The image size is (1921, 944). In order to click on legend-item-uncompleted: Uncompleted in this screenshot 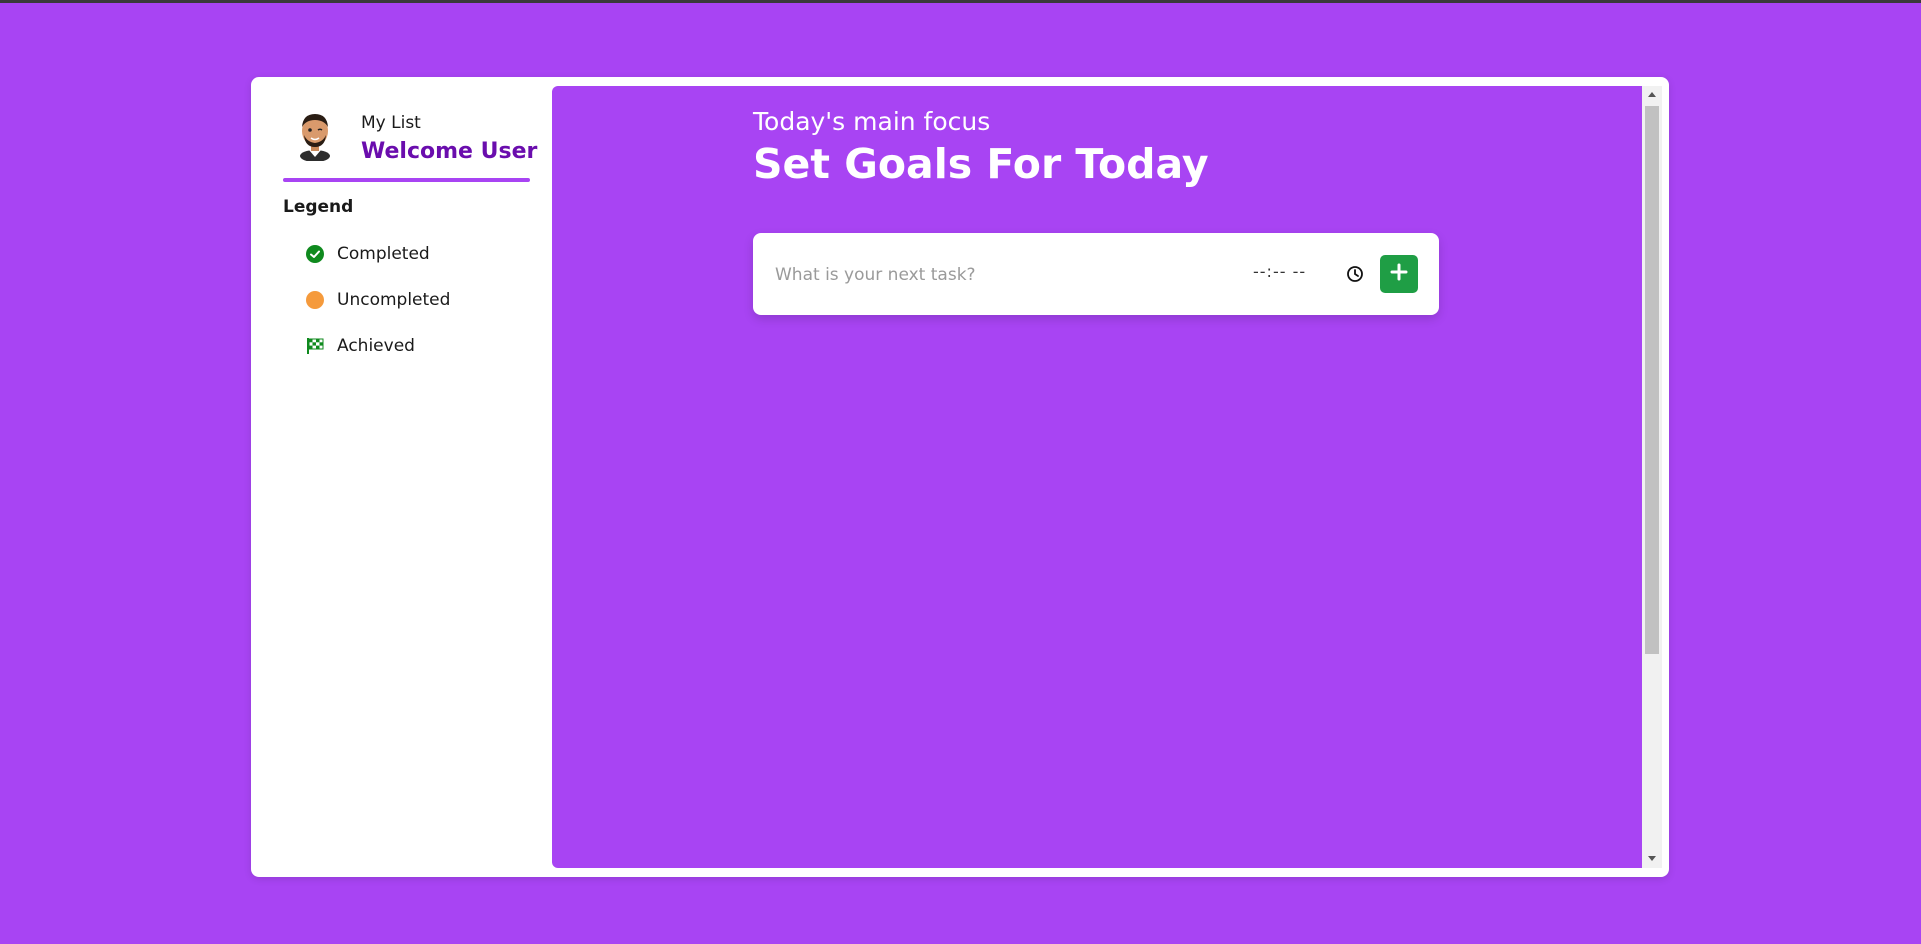, I will do `click(377, 300)`.